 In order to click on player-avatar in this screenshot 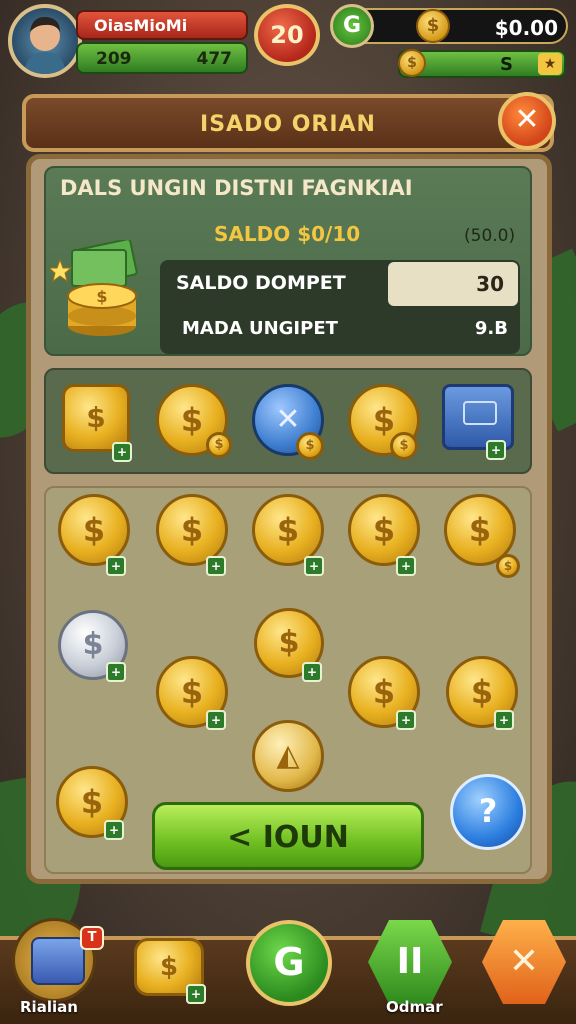, I will do `click(45, 41)`.